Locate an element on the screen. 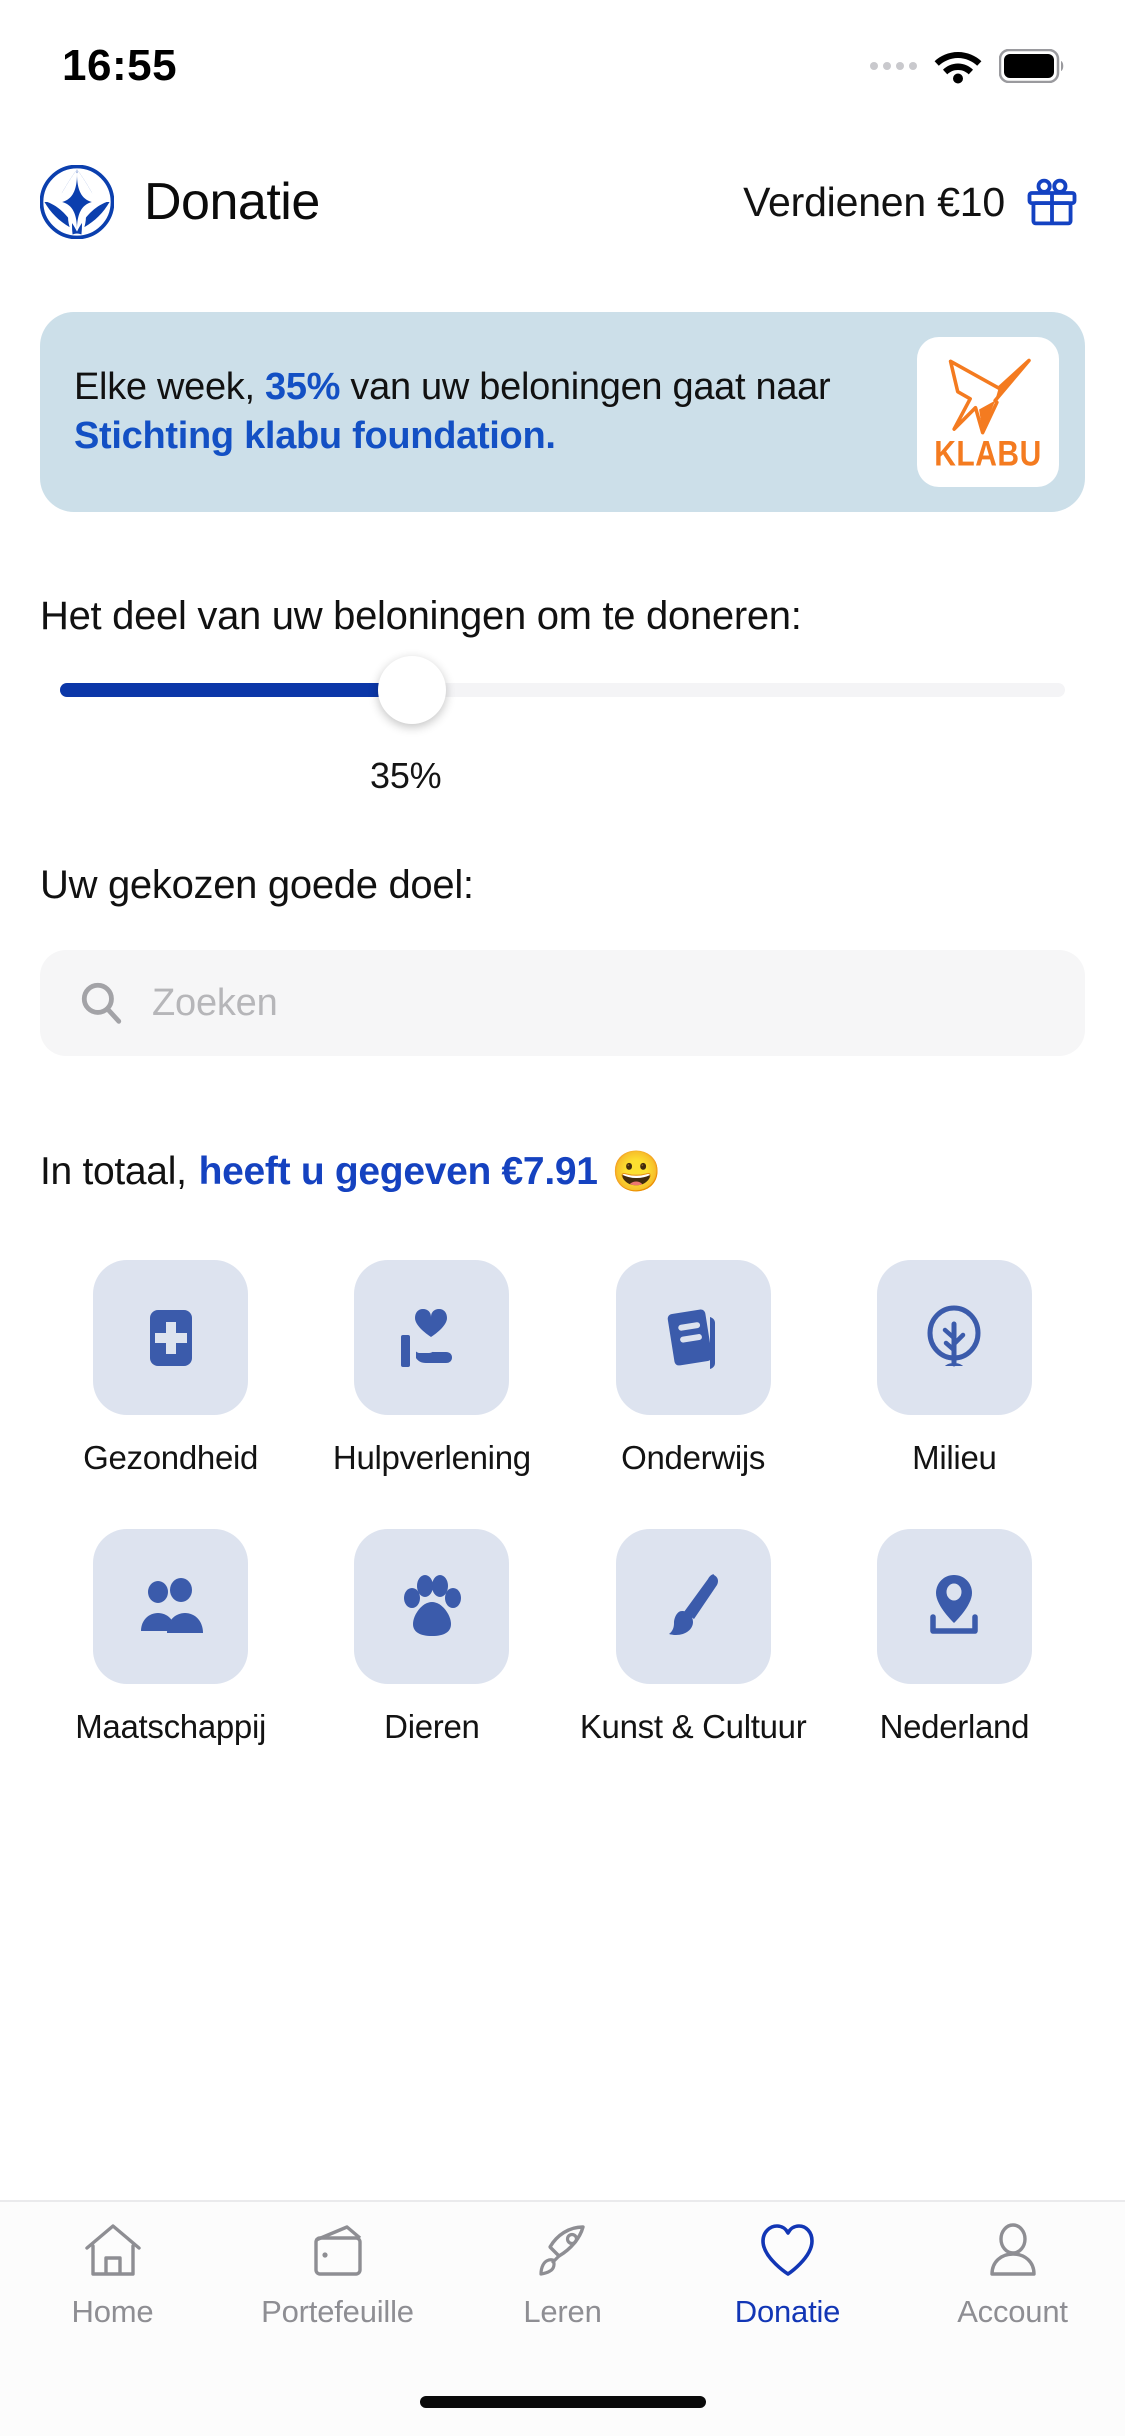 This screenshot has width=1125, height=2436. total-amount: heeft u gegeven €7.91 is located at coordinates (398, 1171).